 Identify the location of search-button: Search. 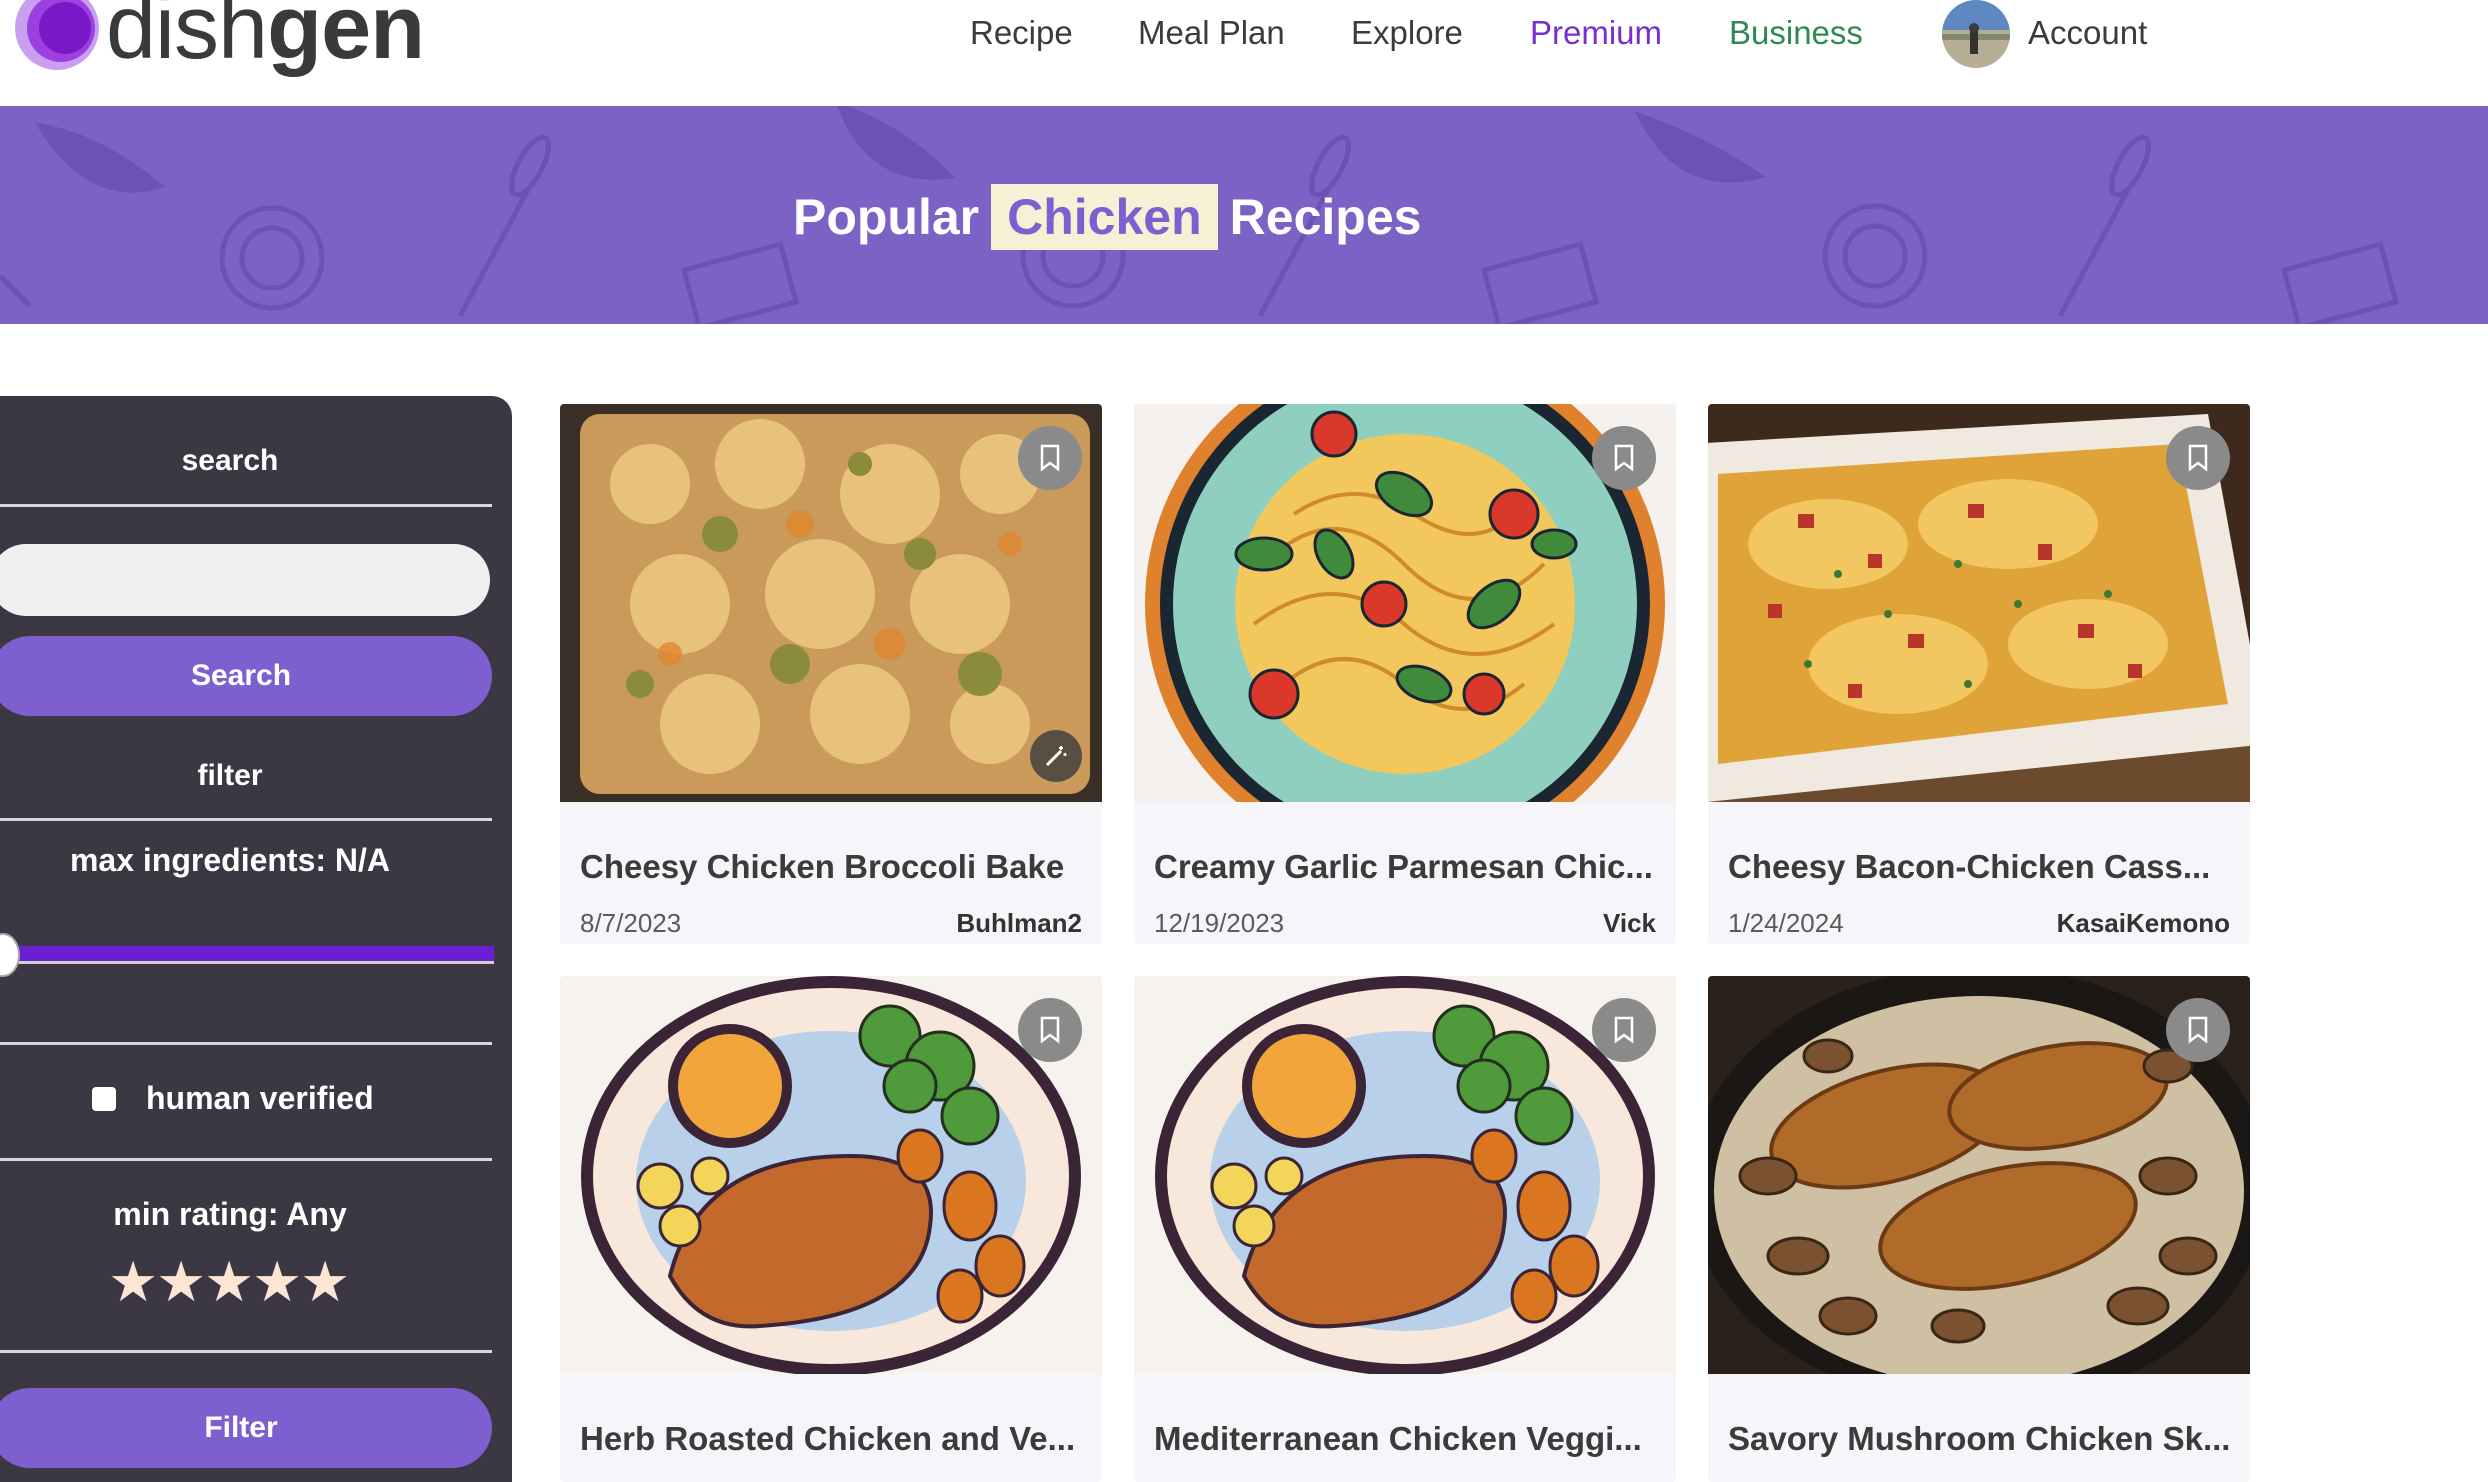
(246, 676).